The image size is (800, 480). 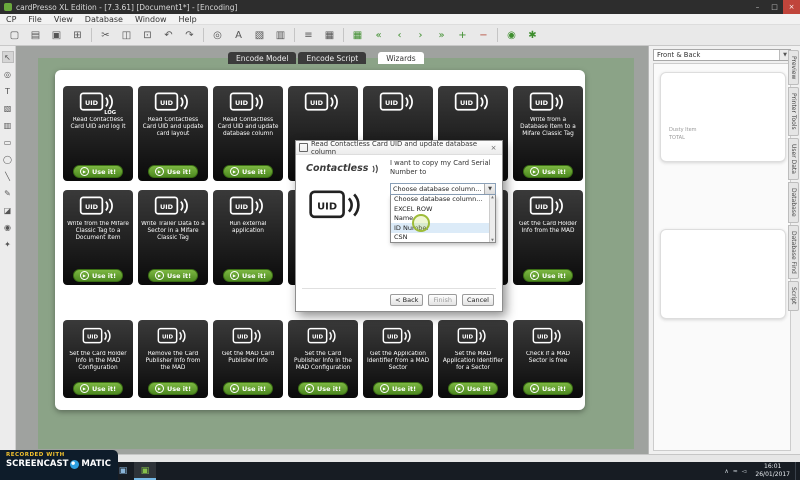 What do you see at coordinates (188, 19) in the screenshot?
I see `menu-item-help: Help` at bounding box center [188, 19].